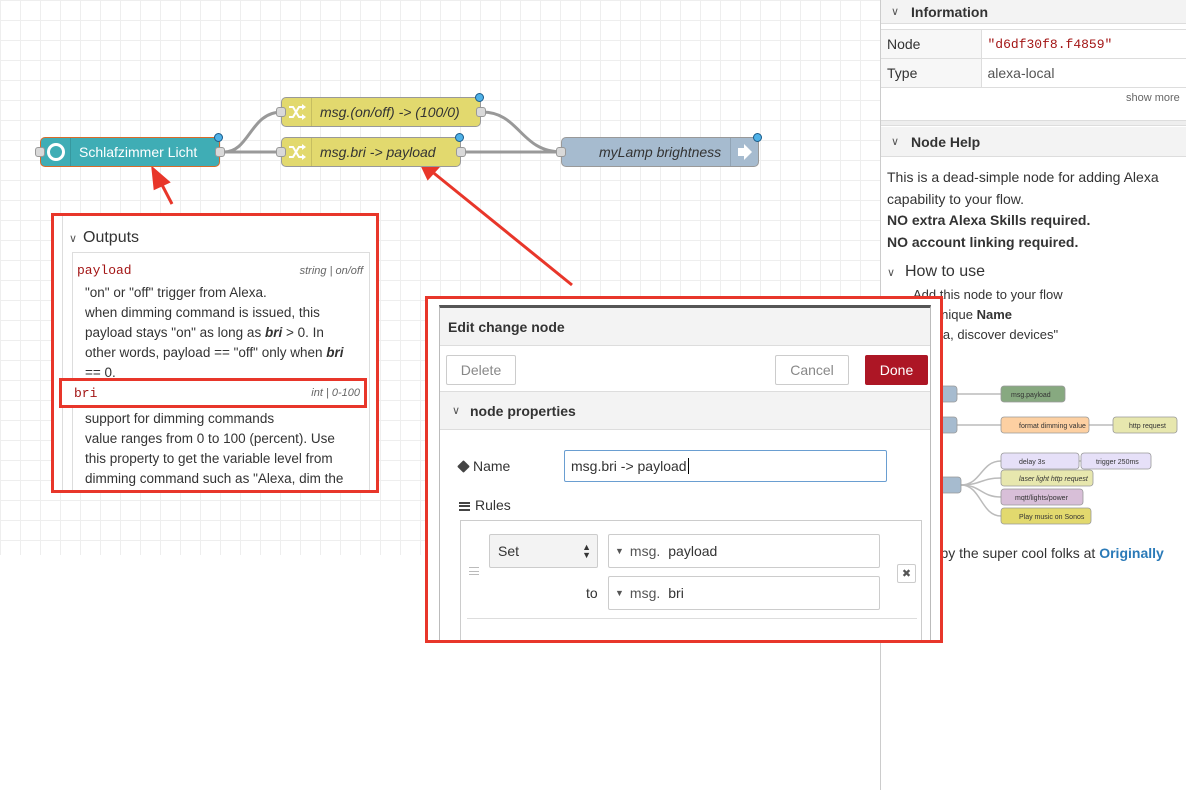 The height and width of the screenshot is (790, 1186). I want to click on alexa-changed-dot, so click(218, 137).